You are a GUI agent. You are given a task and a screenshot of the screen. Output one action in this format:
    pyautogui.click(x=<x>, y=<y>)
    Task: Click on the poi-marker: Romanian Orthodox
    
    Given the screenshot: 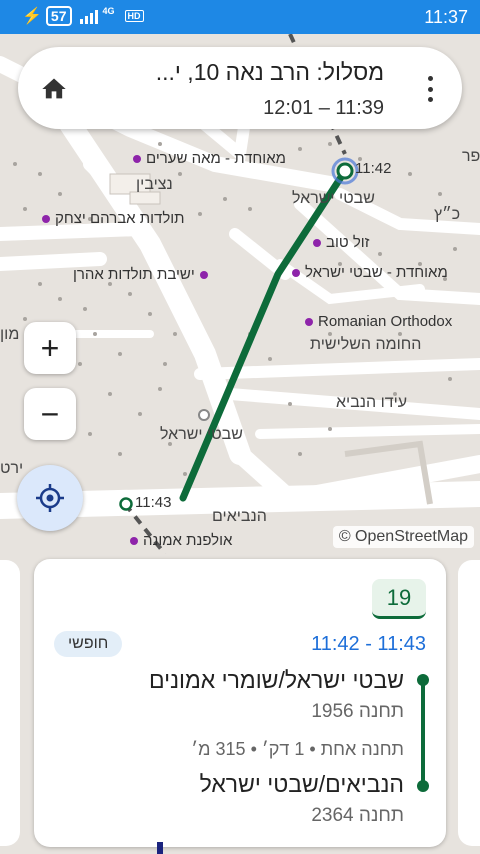 What is the action you would take?
    pyautogui.click(x=378, y=321)
    